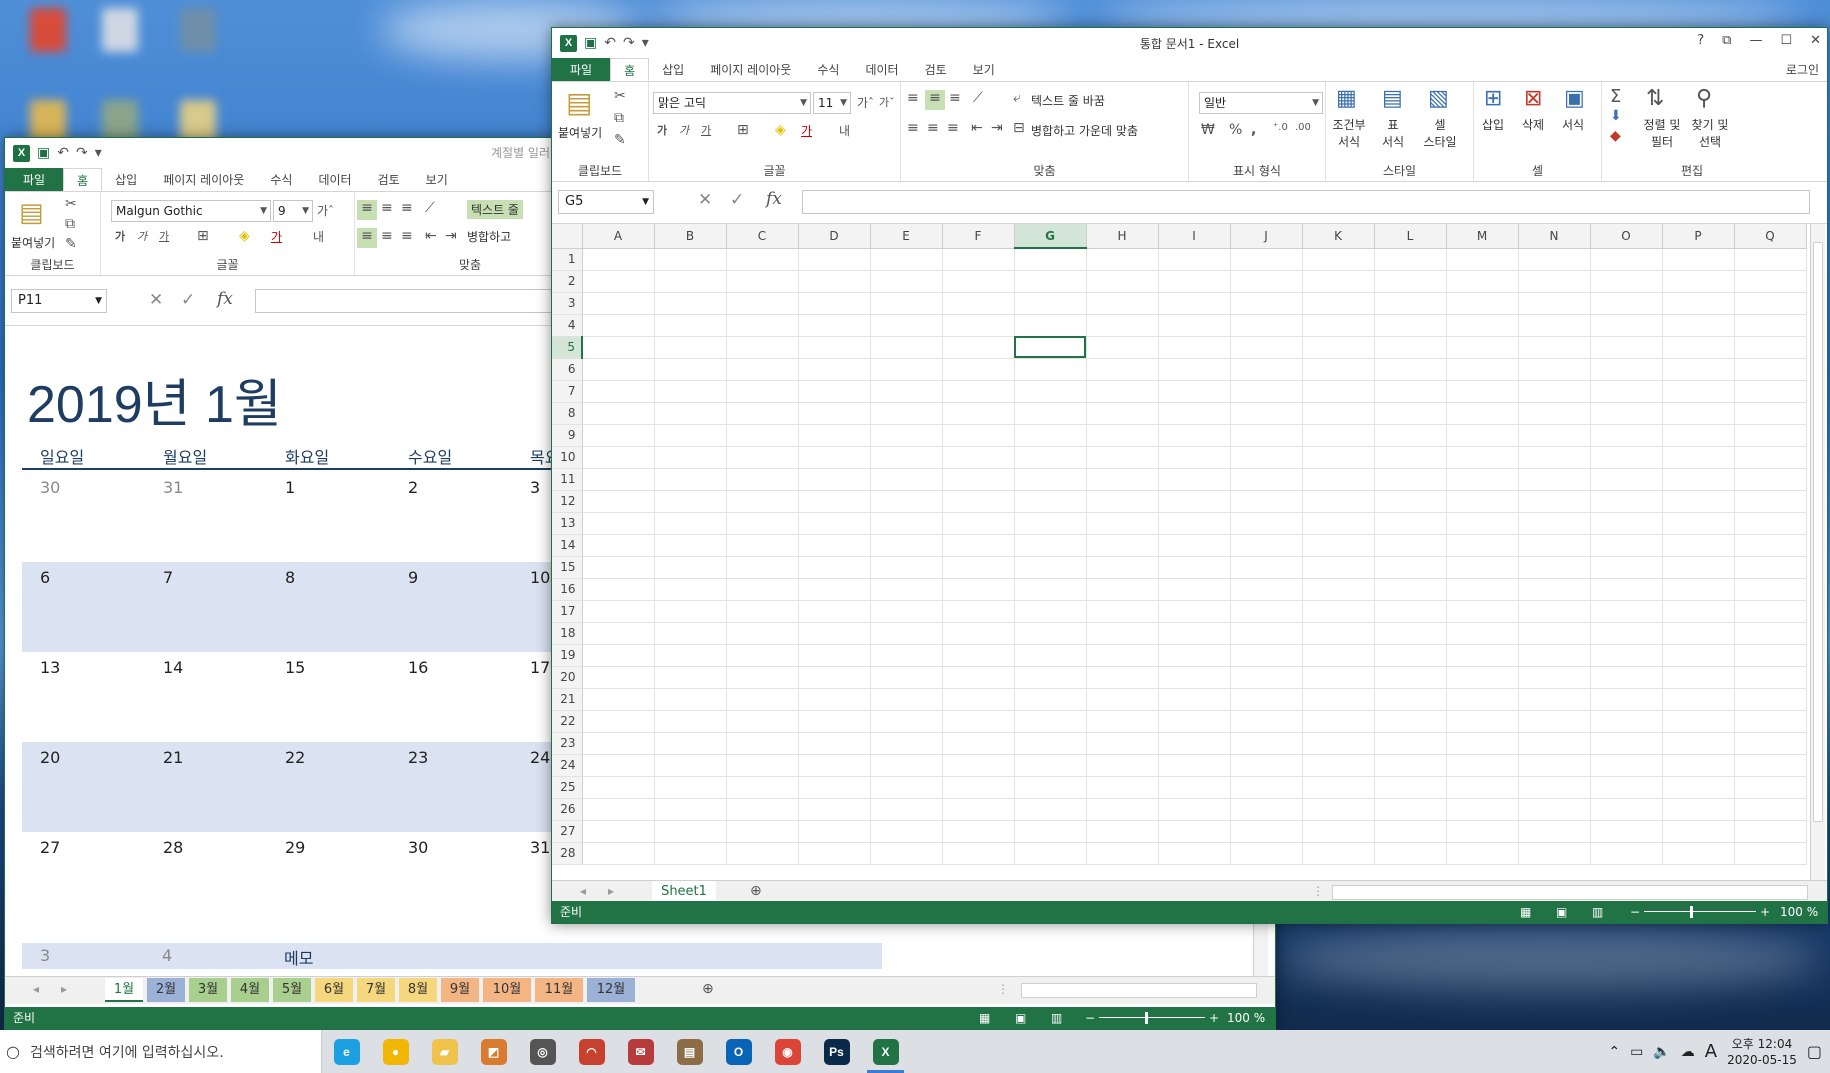 The width and height of the screenshot is (1830, 1073). What do you see at coordinates (71, 204) in the screenshot?
I see `cut-icon: ✂` at bounding box center [71, 204].